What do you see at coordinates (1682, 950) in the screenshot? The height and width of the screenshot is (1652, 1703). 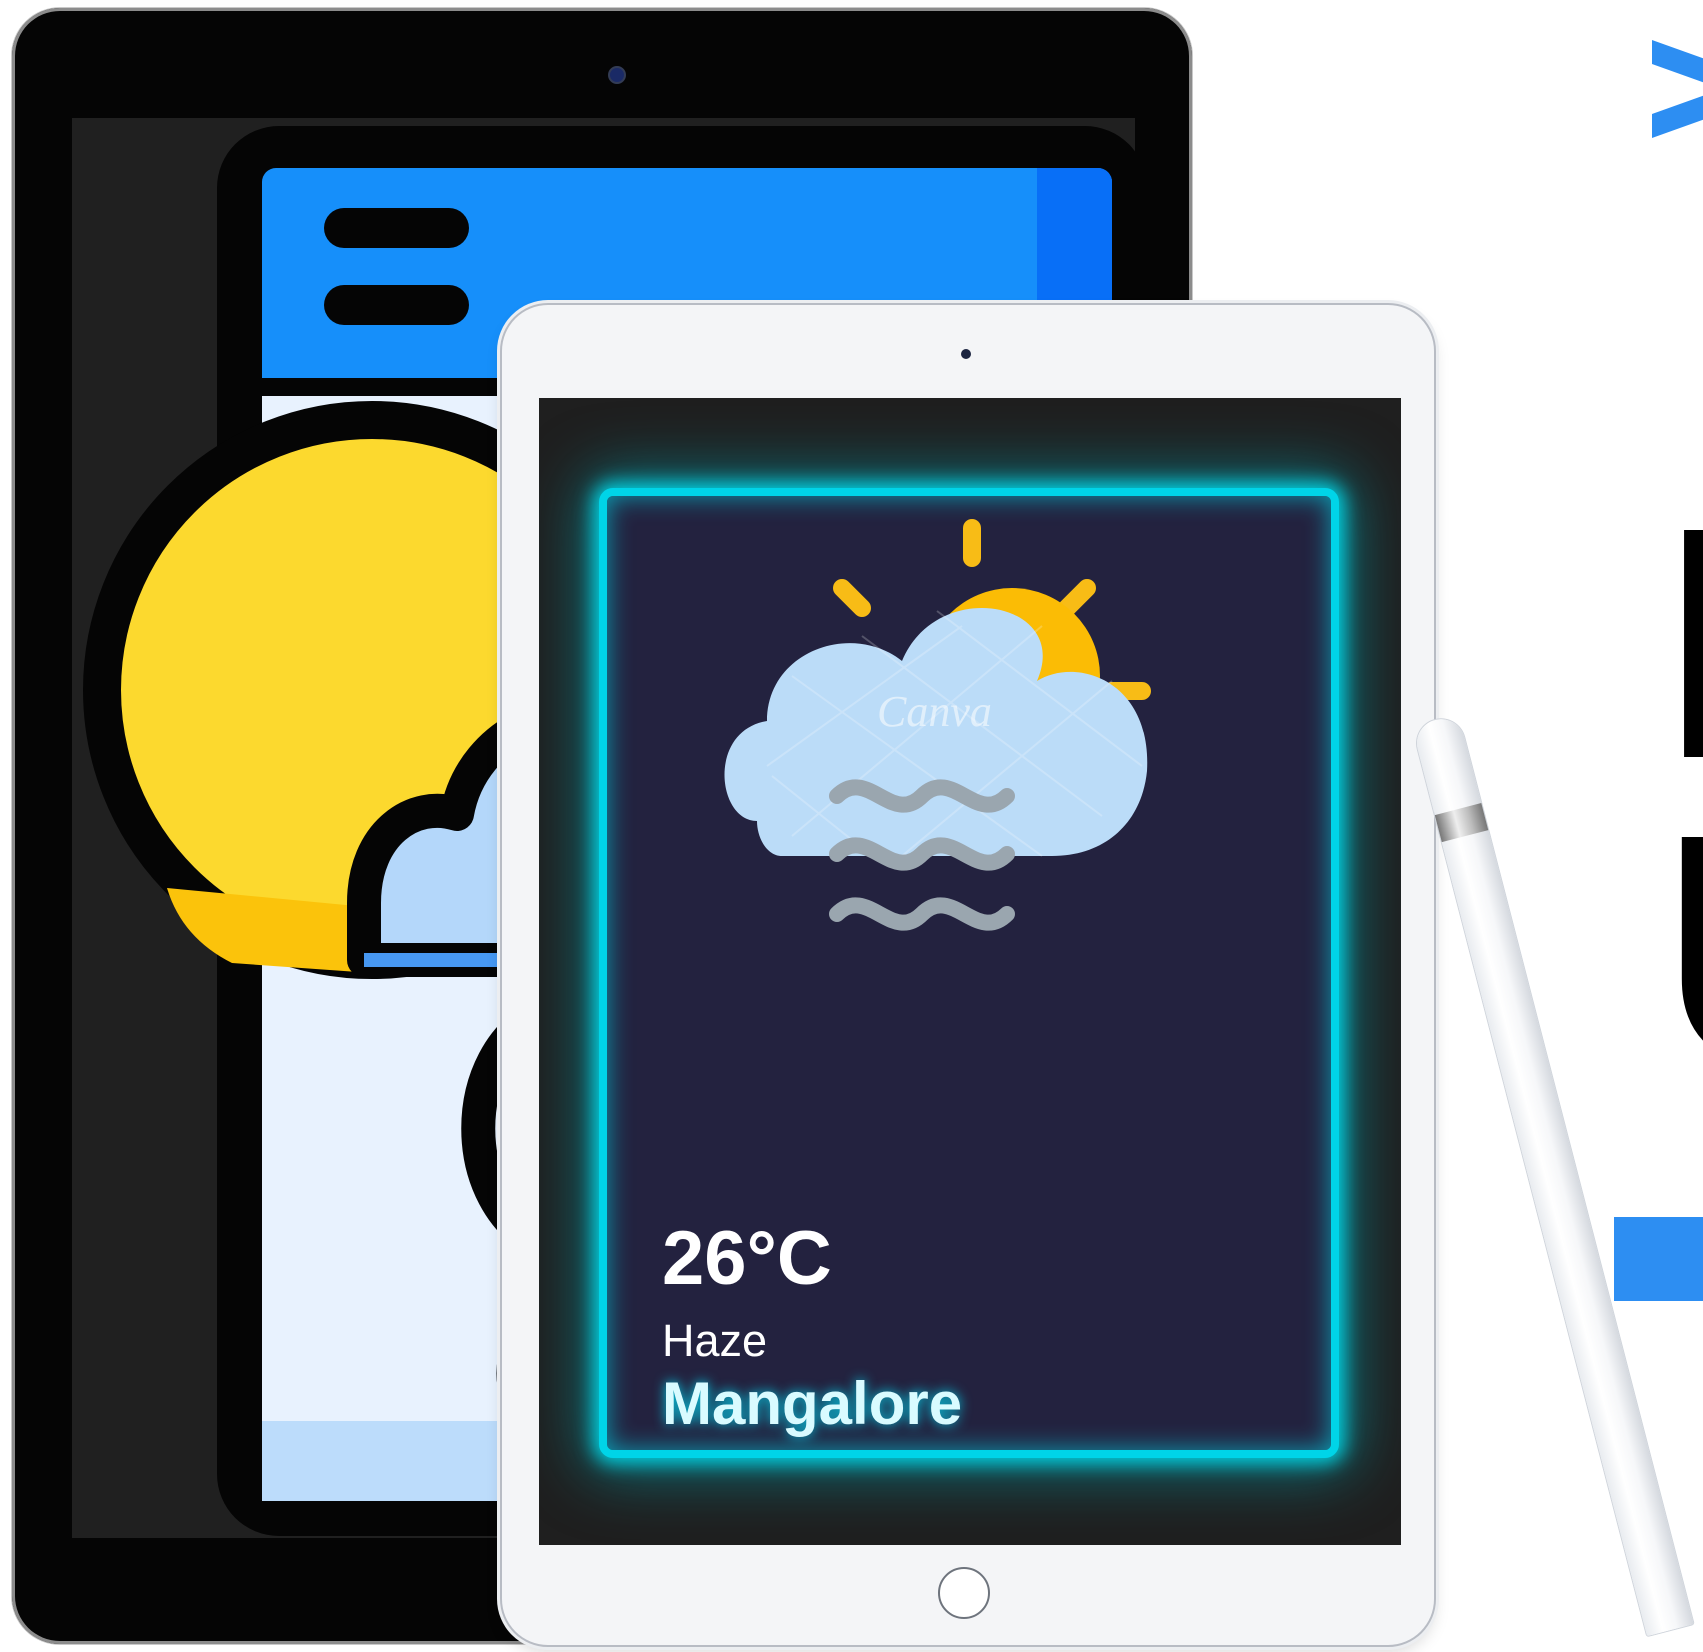 I see `brand-letter-u: U` at bounding box center [1682, 950].